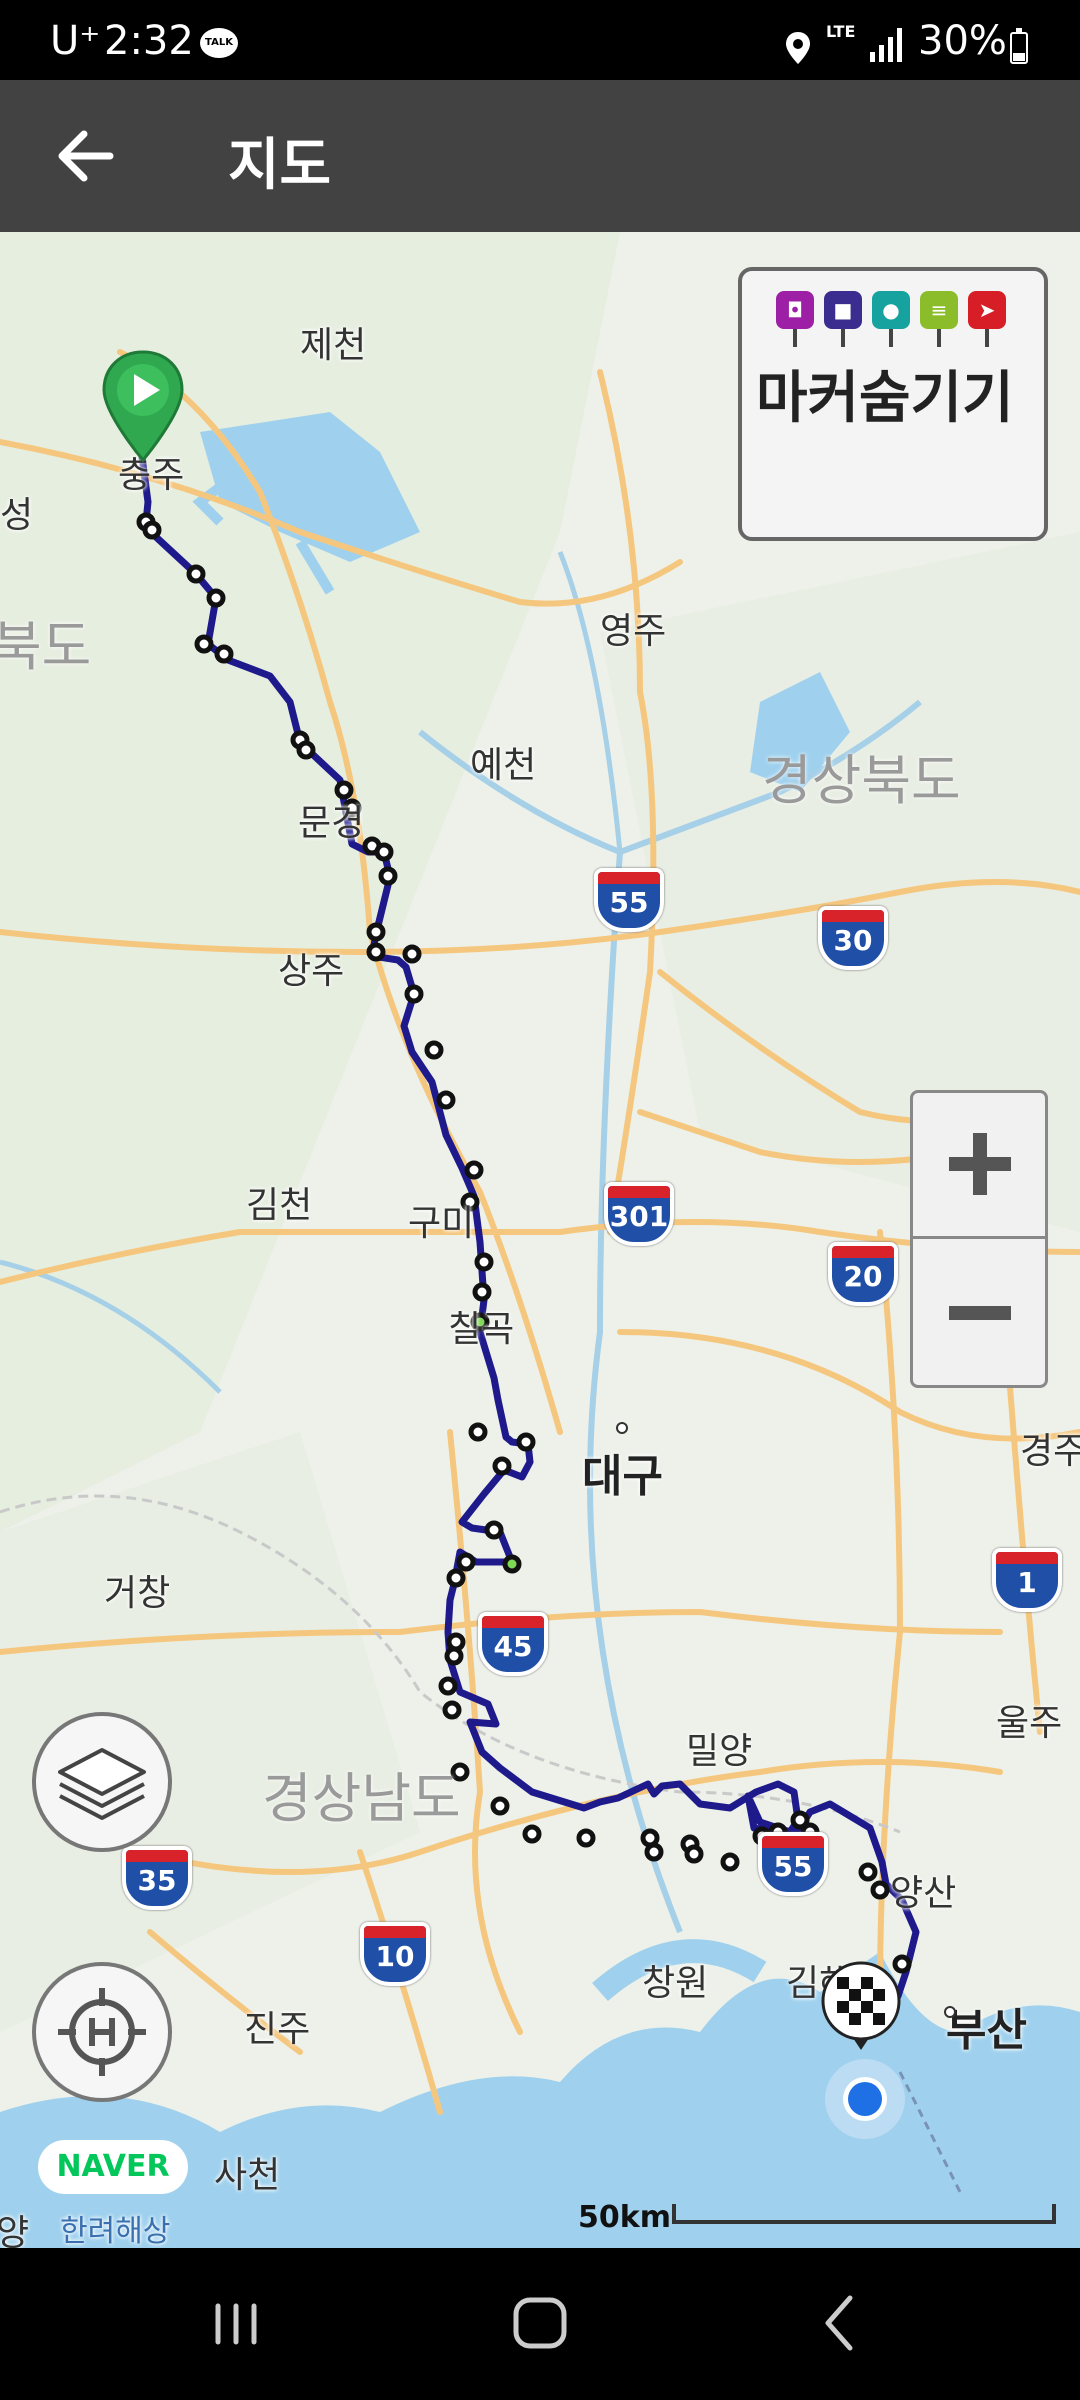 Image resolution: width=1080 pixels, height=2400 pixels. I want to click on app-bar: 지도, so click(540, 156).